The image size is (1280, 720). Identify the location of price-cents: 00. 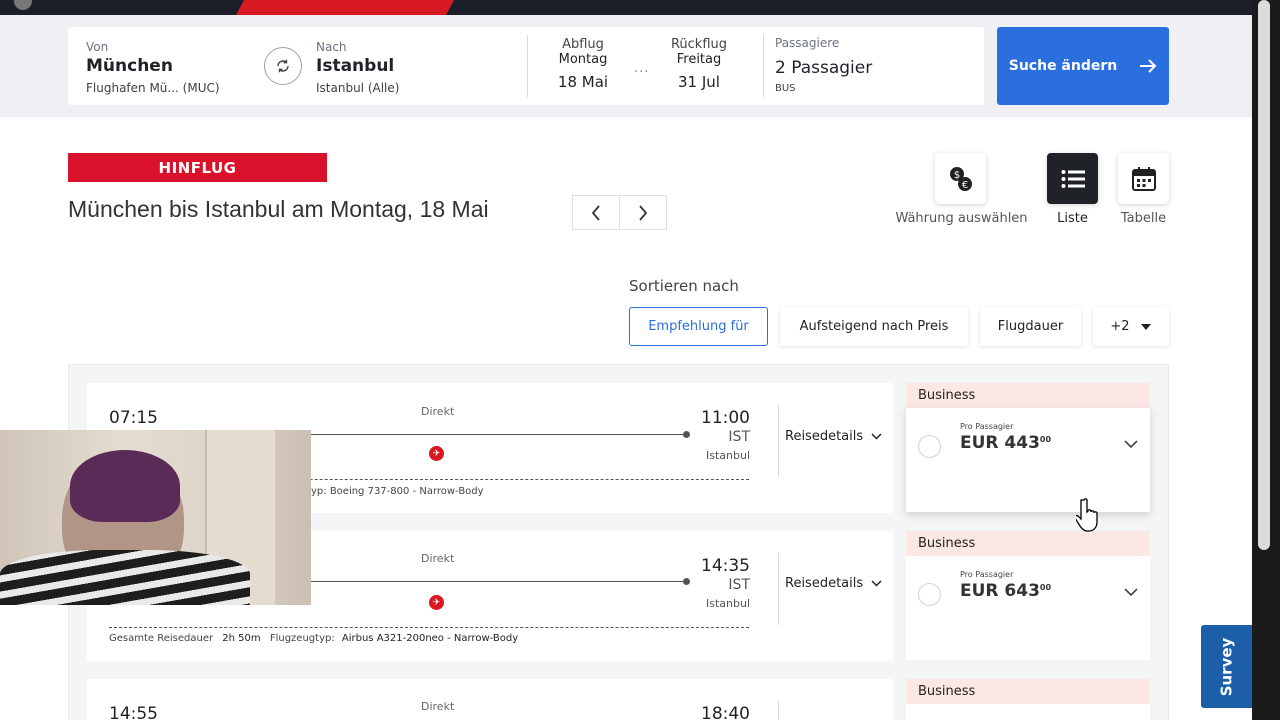
(1045, 439).